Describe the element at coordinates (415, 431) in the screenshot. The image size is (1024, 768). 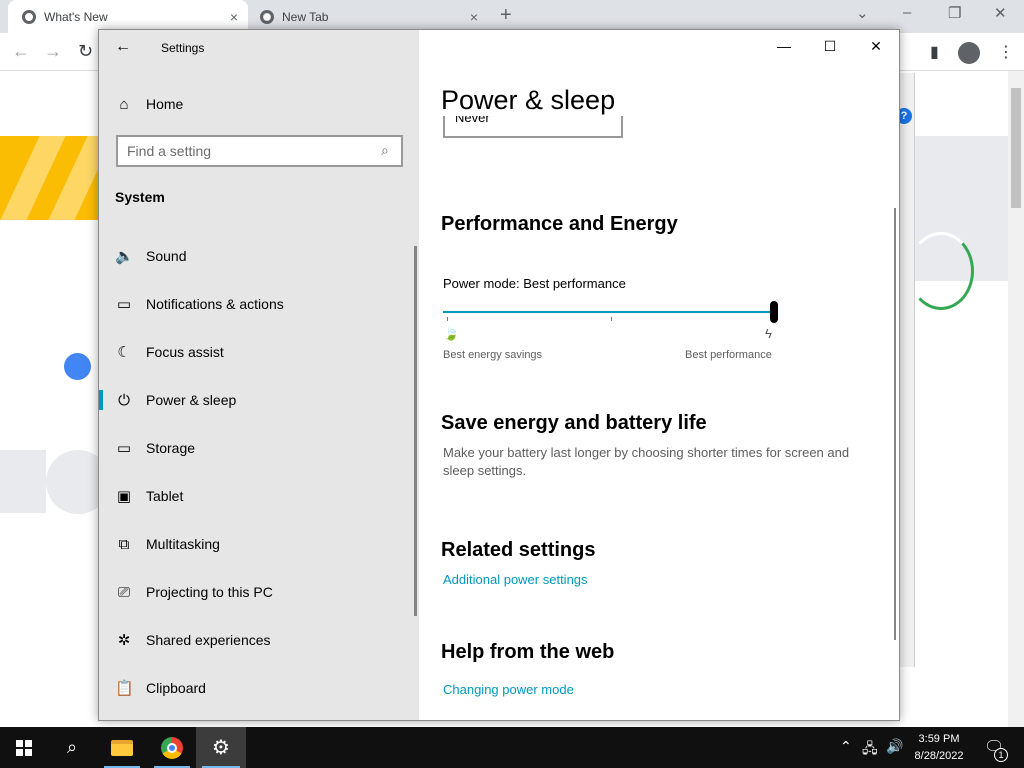
I see `nav-scrollbar` at that location.